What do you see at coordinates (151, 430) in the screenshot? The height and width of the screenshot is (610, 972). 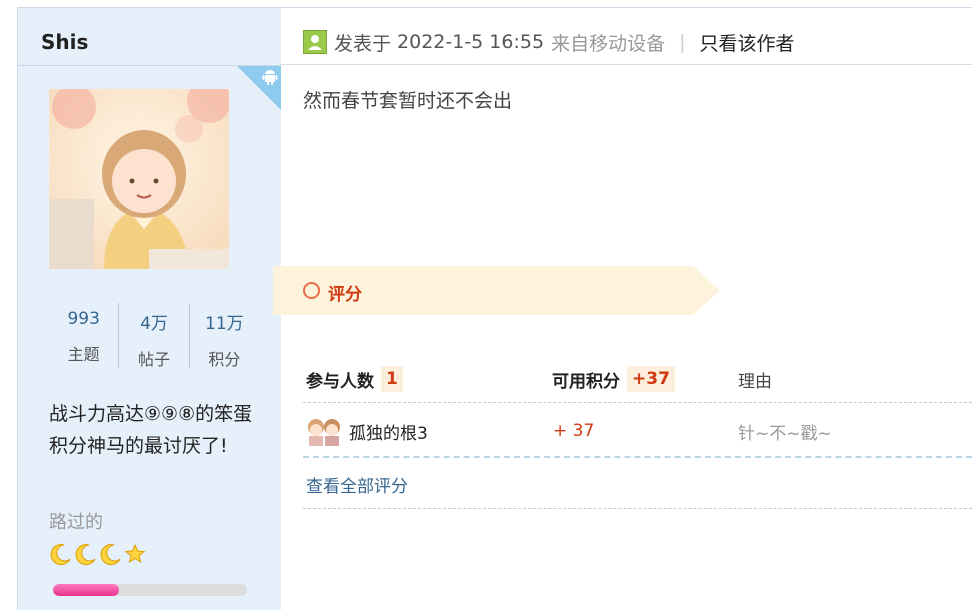 I see `user-signature: 战斗力高达⑨⑨⑧的笨蛋积分神马的最讨厌了!` at bounding box center [151, 430].